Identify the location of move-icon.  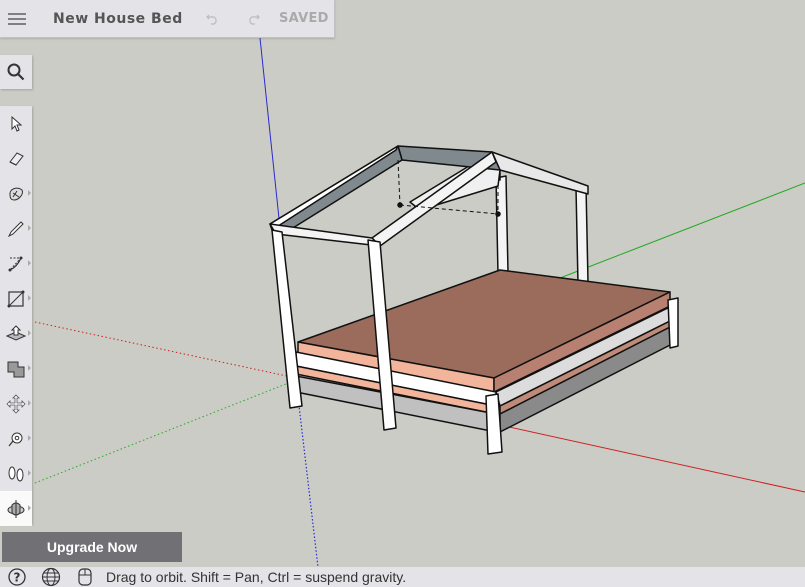
(16, 403).